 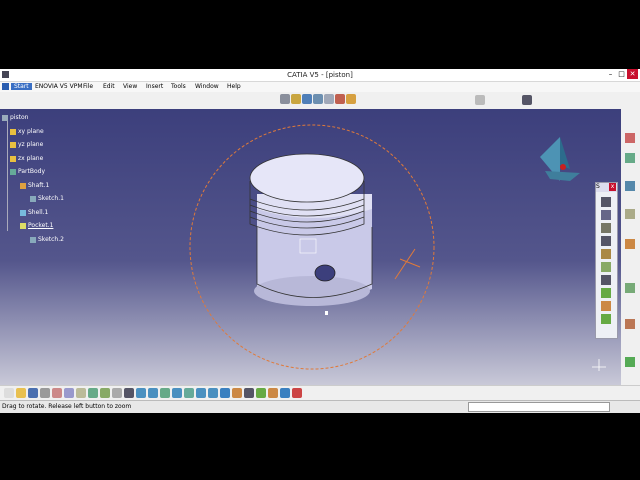 What do you see at coordinates (45, 393) in the screenshot?
I see `print-icon` at bounding box center [45, 393].